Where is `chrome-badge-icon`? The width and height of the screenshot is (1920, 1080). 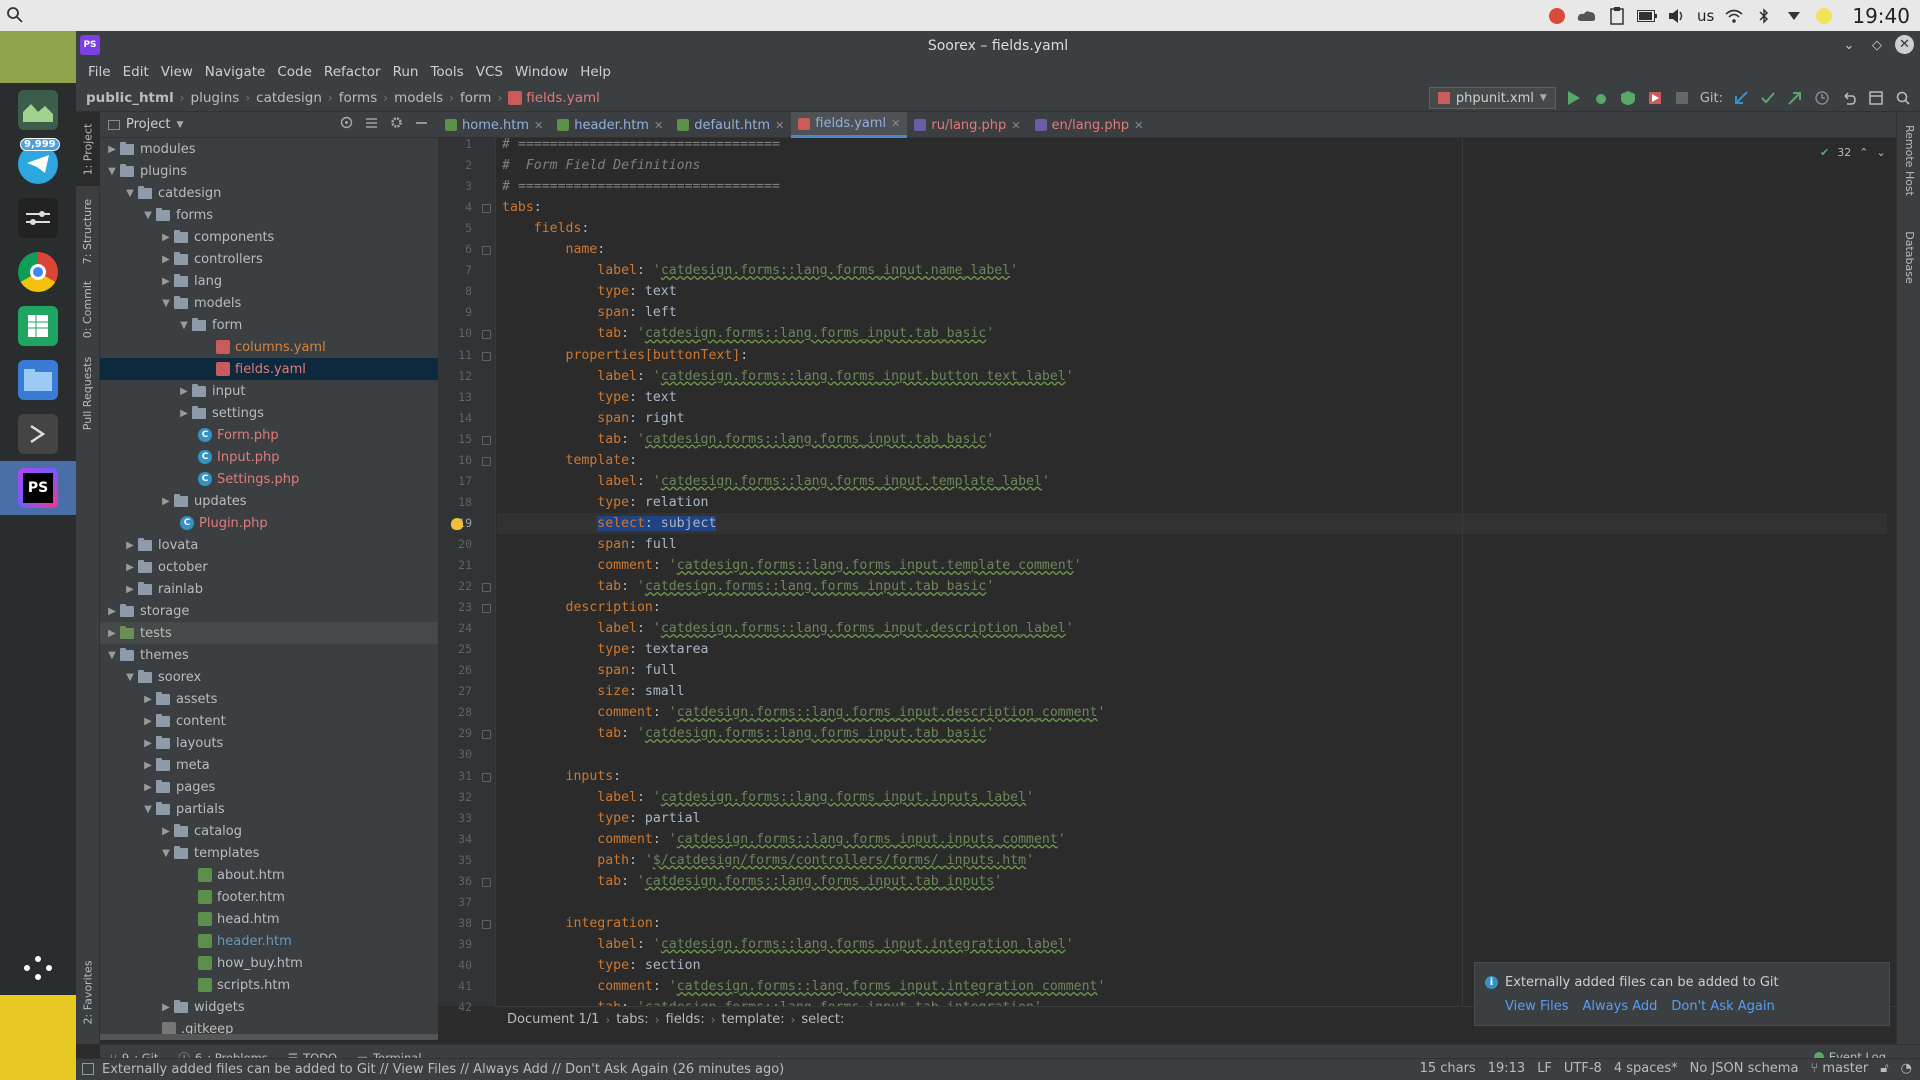 chrome-badge-icon is located at coordinates (1557, 16).